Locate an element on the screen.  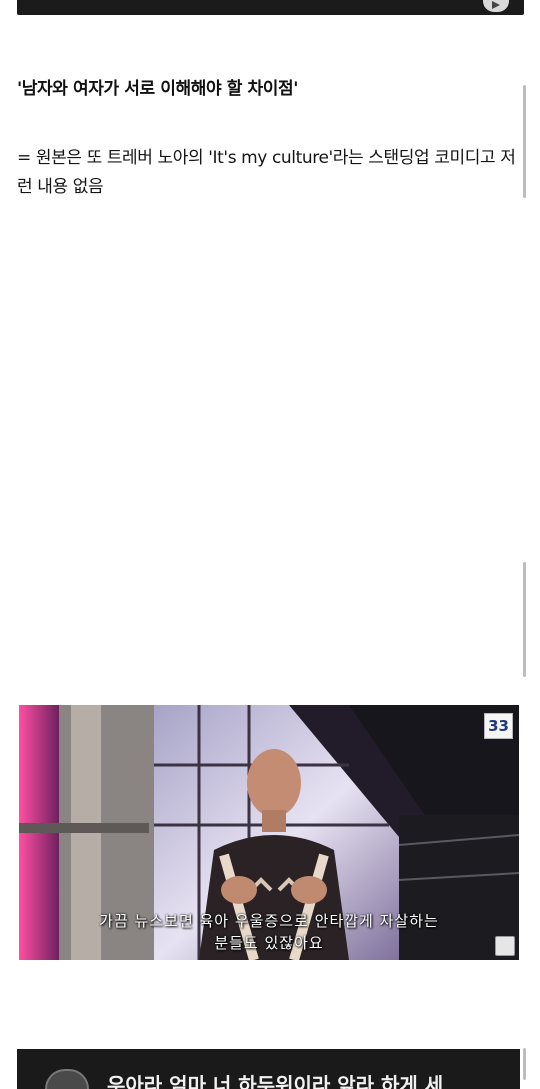
scrollbar-bottom is located at coordinates (524, 1064).